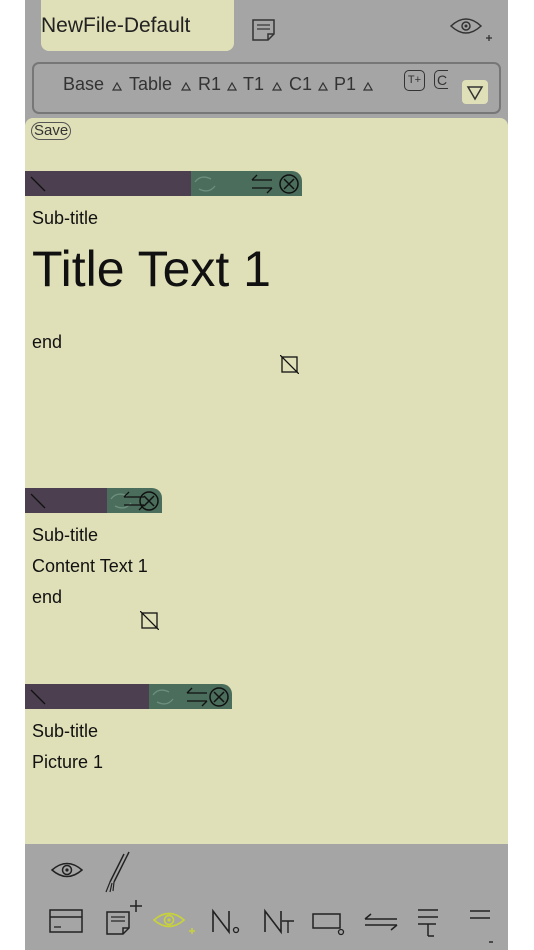 The image size is (534, 950). What do you see at coordinates (150, 84) in the screenshot?
I see `tab-table: Table` at bounding box center [150, 84].